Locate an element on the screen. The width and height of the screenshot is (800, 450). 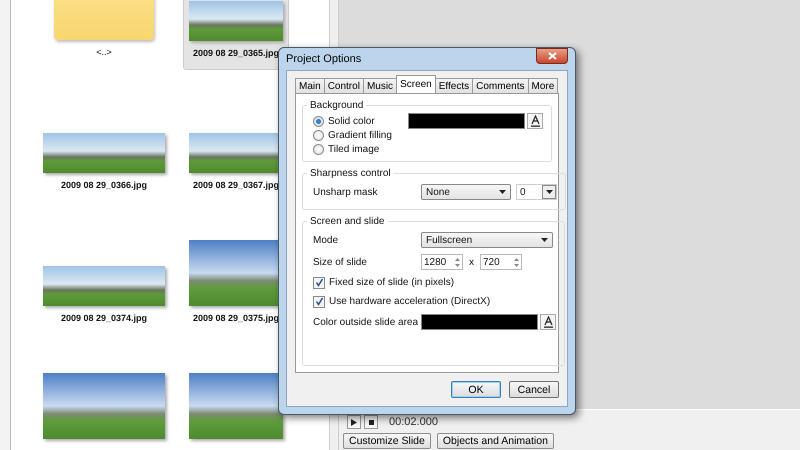
time-display: 00:02.000 is located at coordinates (413, 422).